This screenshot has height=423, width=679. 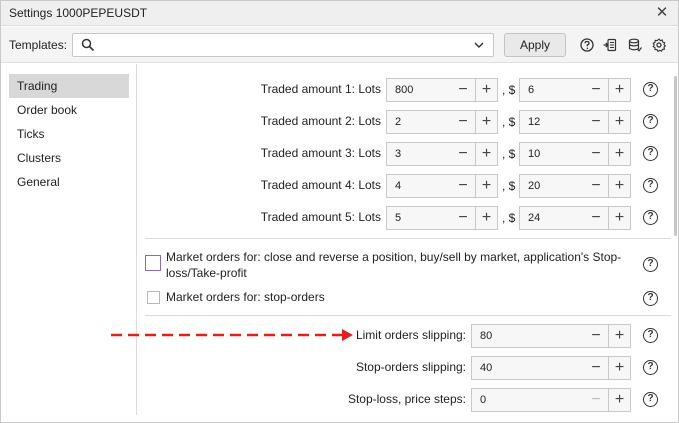 What do you see at coordinates (534, 122) in the screenshot?
I see `usd-value: 12` at bounding box center [534, 122].